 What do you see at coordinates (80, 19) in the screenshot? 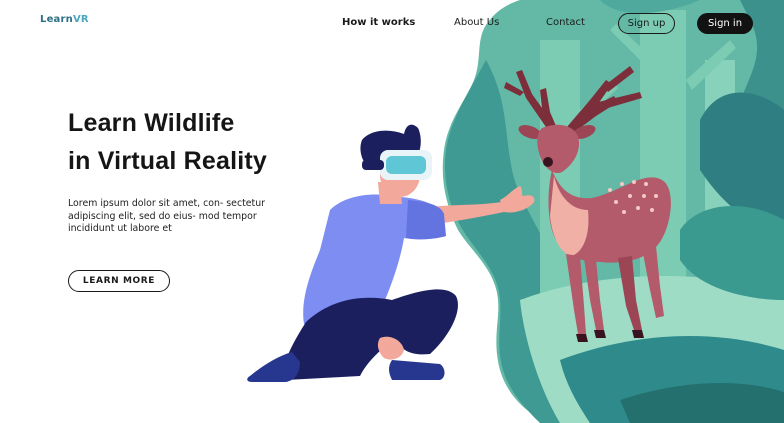
I see `brand-name-vr: VR` at bounding box center [80, 19].